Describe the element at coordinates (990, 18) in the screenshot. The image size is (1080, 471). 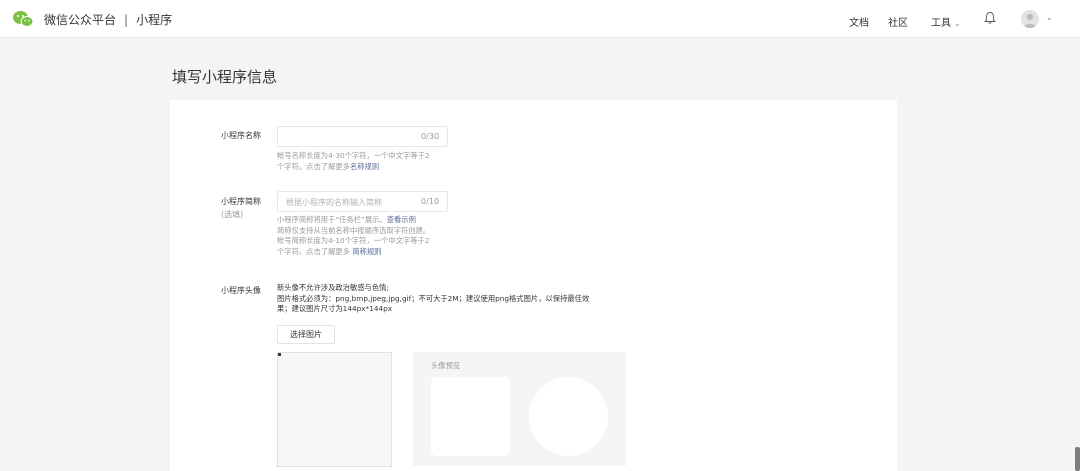
I see `bell-icon` at that location.